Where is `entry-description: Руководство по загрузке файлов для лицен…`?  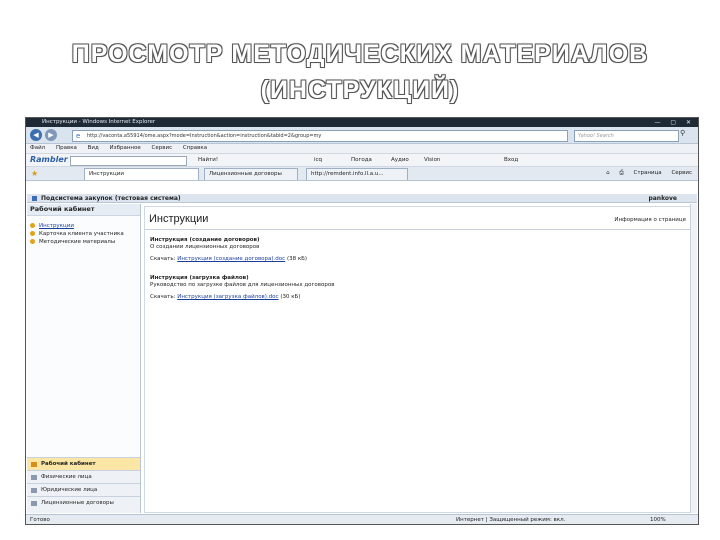 entry-description: Руководство по загрузке файлов для лицен… is located at coordinates (242, 285).